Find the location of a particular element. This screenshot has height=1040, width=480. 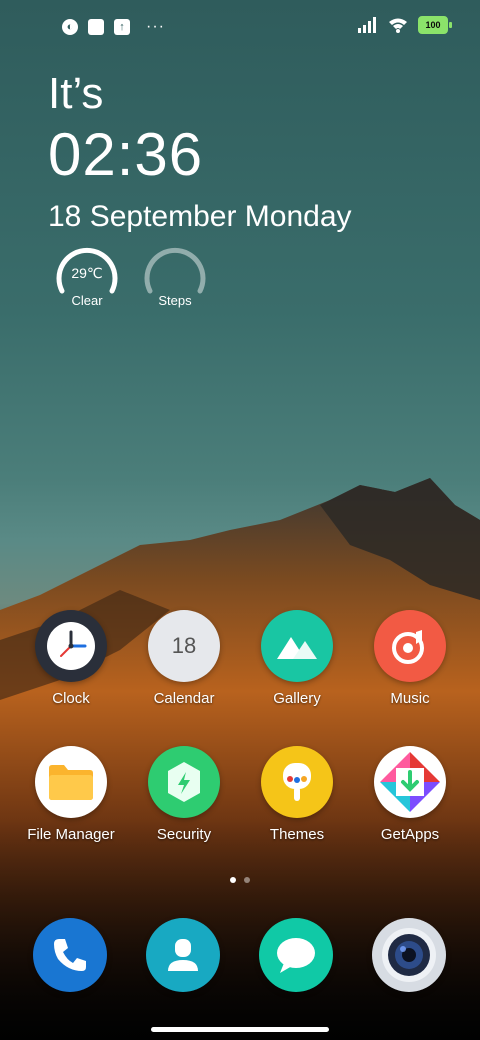

messages-icon is located at coordinates (296, 955).